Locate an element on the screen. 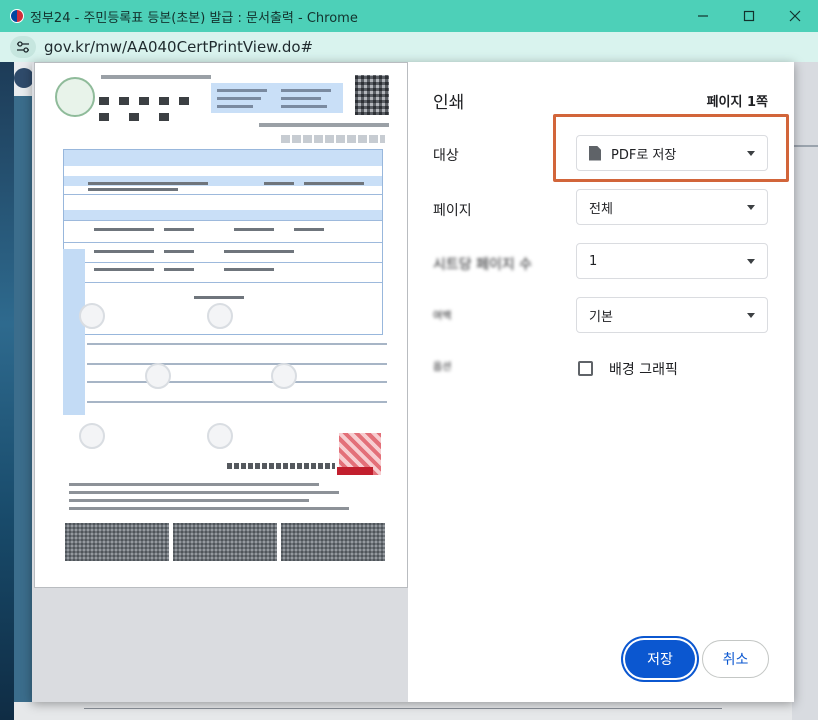  document-label-row is located at coordinates (333, 139).